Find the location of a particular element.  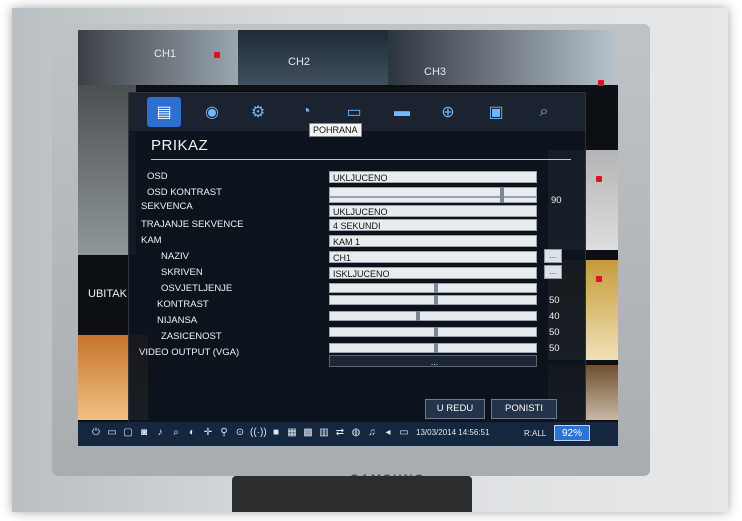

layout-4-icon: ▦ is located at coordinates (292, 433).